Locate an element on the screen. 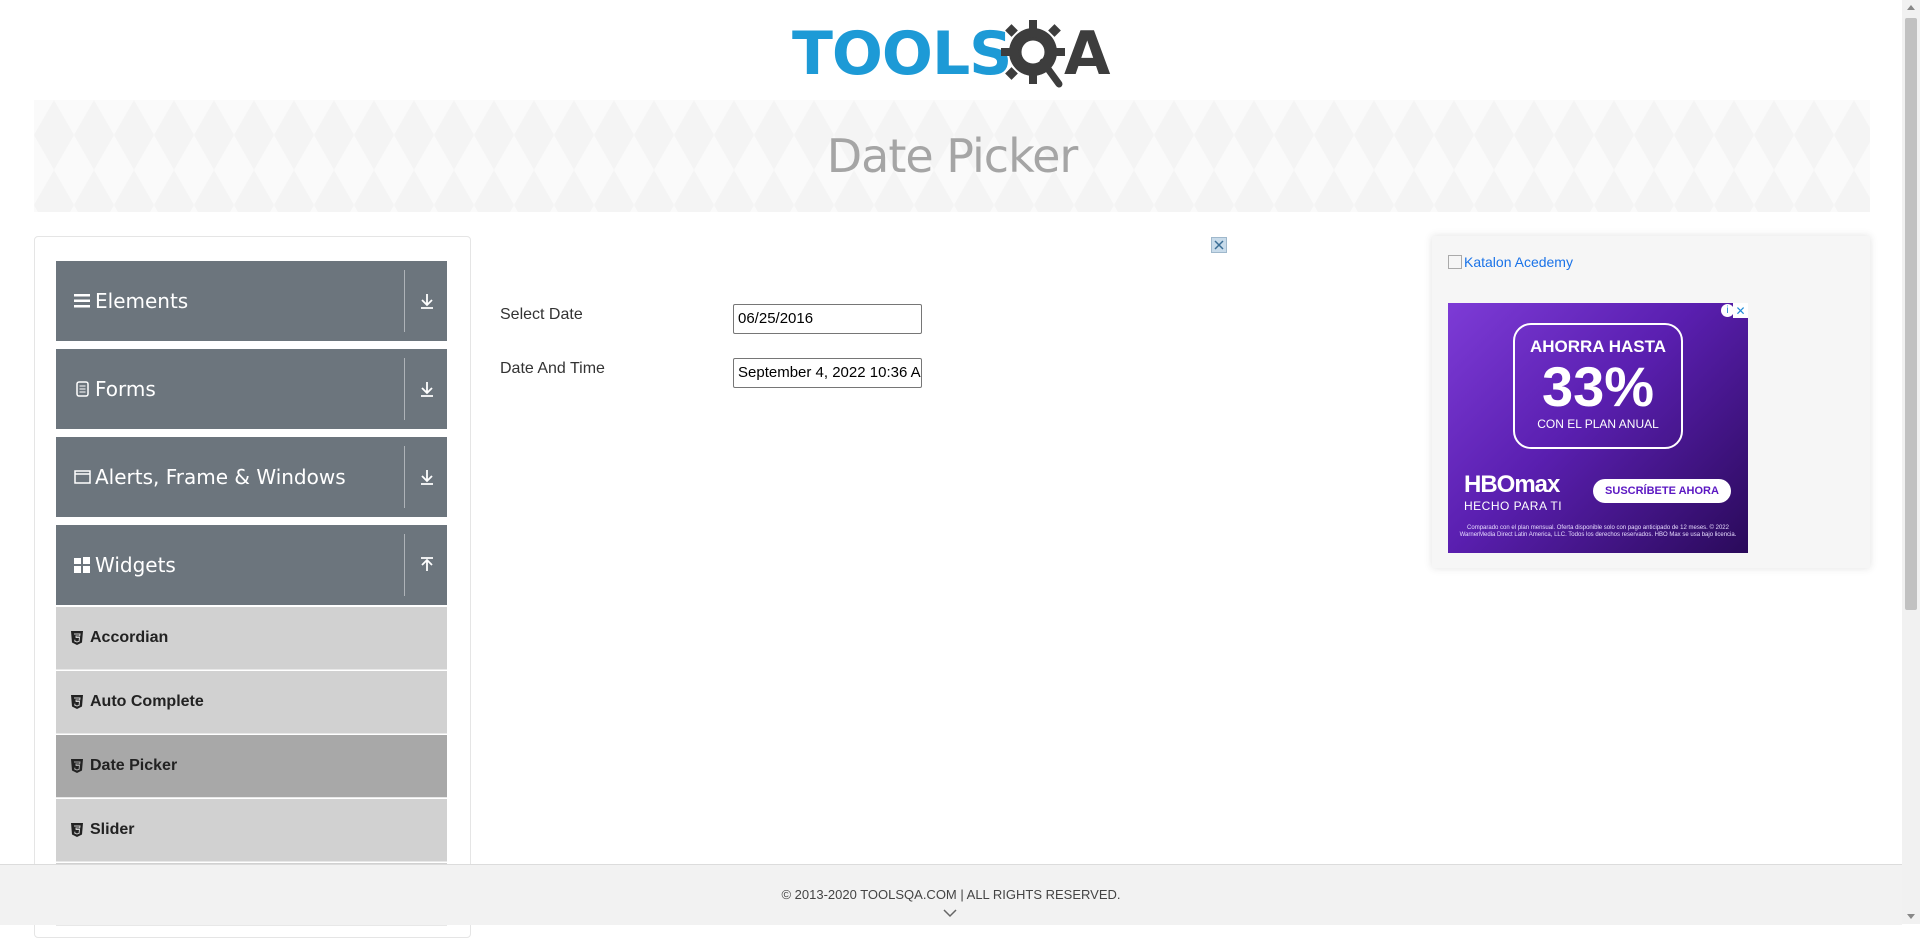 The width and height of the screenshot is (1920, 938). close-icon is located at coordinates (1219, 245).